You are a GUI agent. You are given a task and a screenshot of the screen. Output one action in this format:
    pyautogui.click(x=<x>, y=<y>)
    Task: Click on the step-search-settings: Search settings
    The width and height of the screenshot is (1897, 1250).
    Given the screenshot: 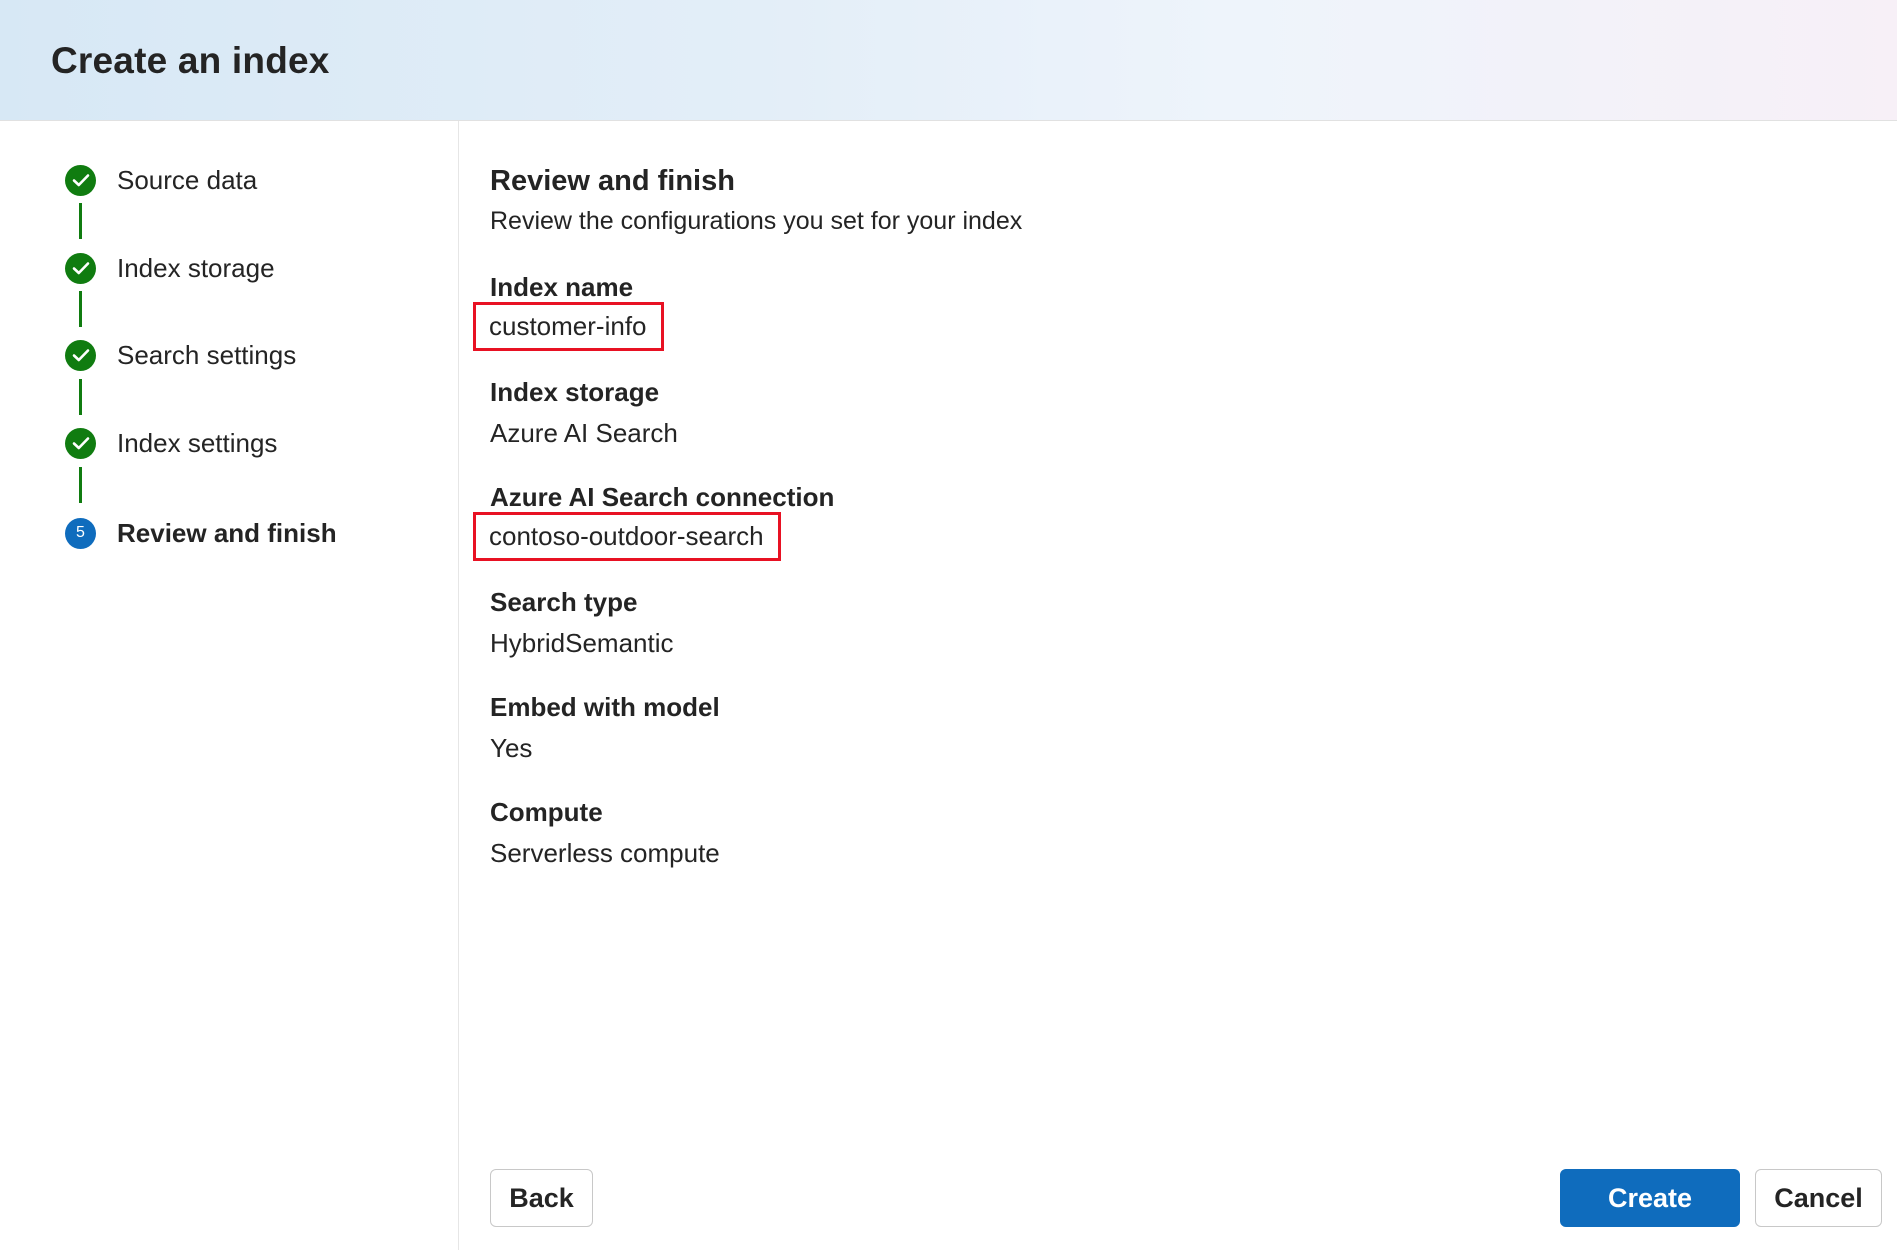 What is the action you would take?
    pyautogui.click(x=180, y=355)
    